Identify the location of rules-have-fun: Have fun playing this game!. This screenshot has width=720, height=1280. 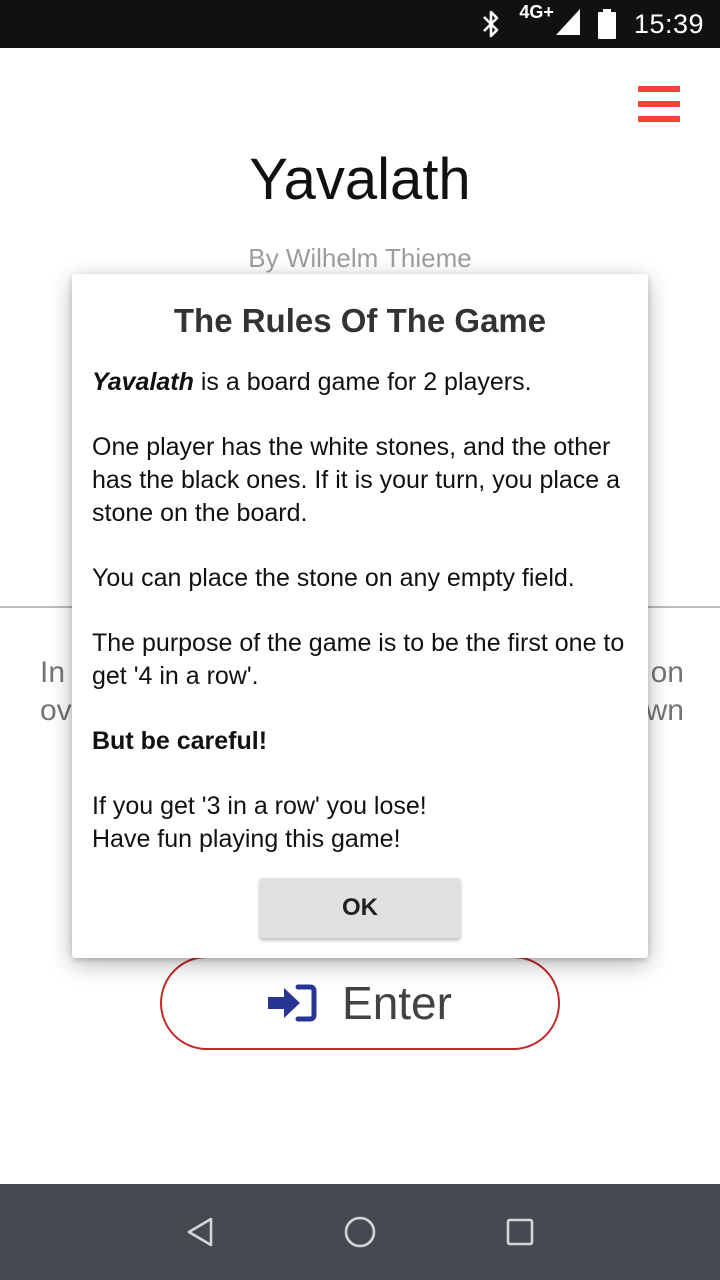
(246, 839).